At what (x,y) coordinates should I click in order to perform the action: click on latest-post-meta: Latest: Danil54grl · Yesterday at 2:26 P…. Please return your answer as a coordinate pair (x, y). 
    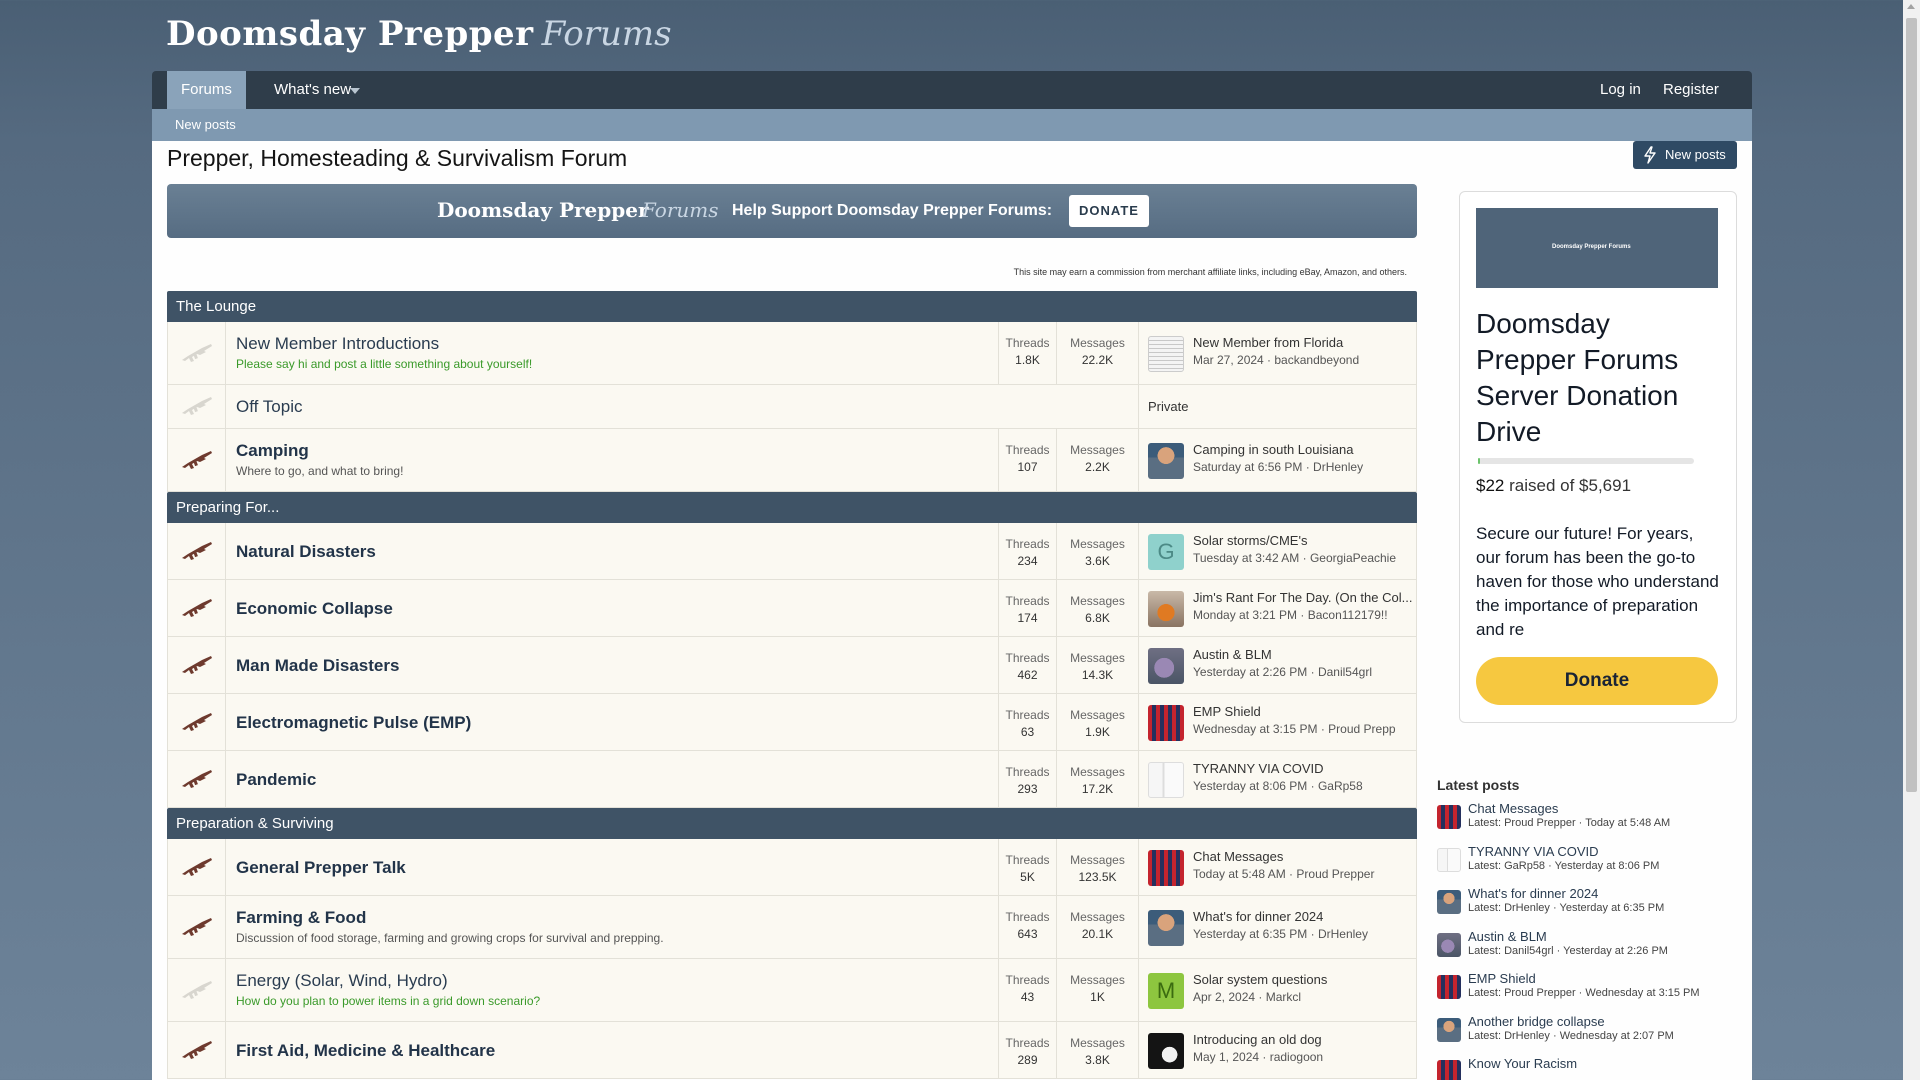
    Looking at the image, I should click on (1568, 951).